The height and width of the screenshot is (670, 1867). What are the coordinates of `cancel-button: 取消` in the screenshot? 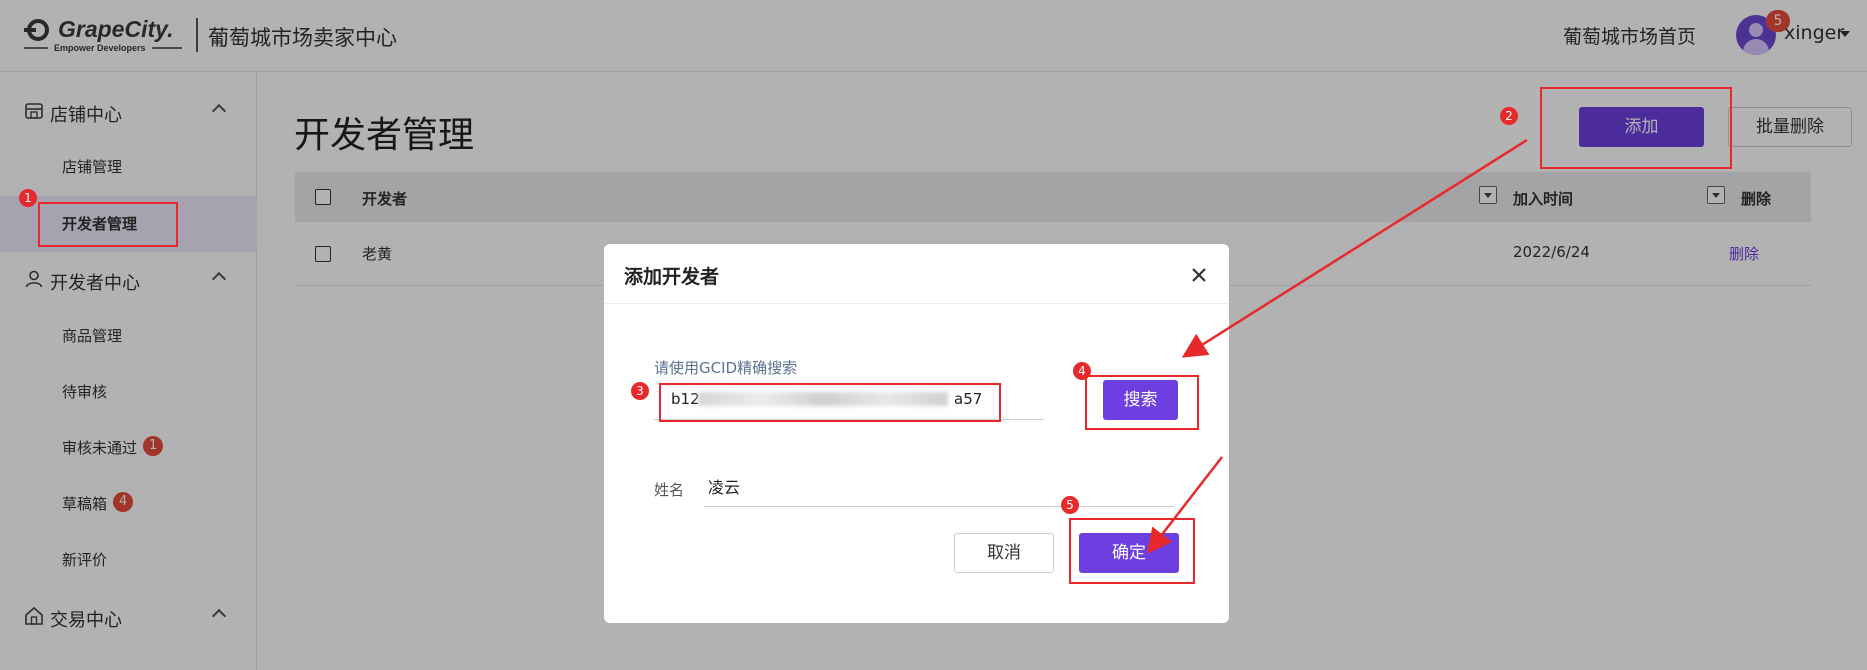 It's located at (1004, 553).